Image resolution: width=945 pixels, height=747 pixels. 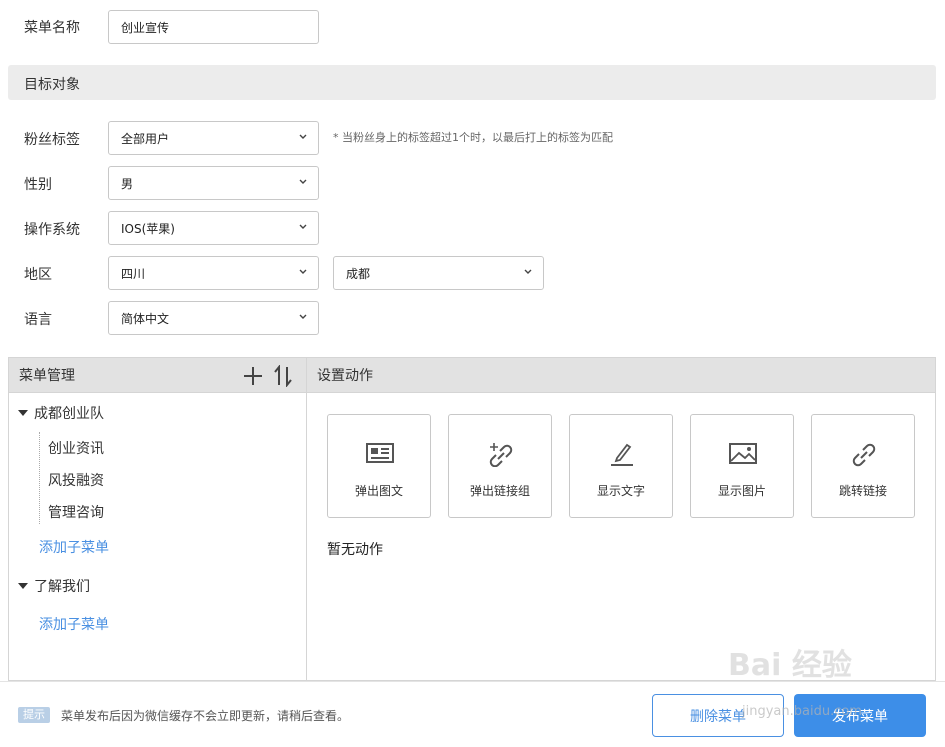 I want to click on plus-icon, so click(x=253, y=376).